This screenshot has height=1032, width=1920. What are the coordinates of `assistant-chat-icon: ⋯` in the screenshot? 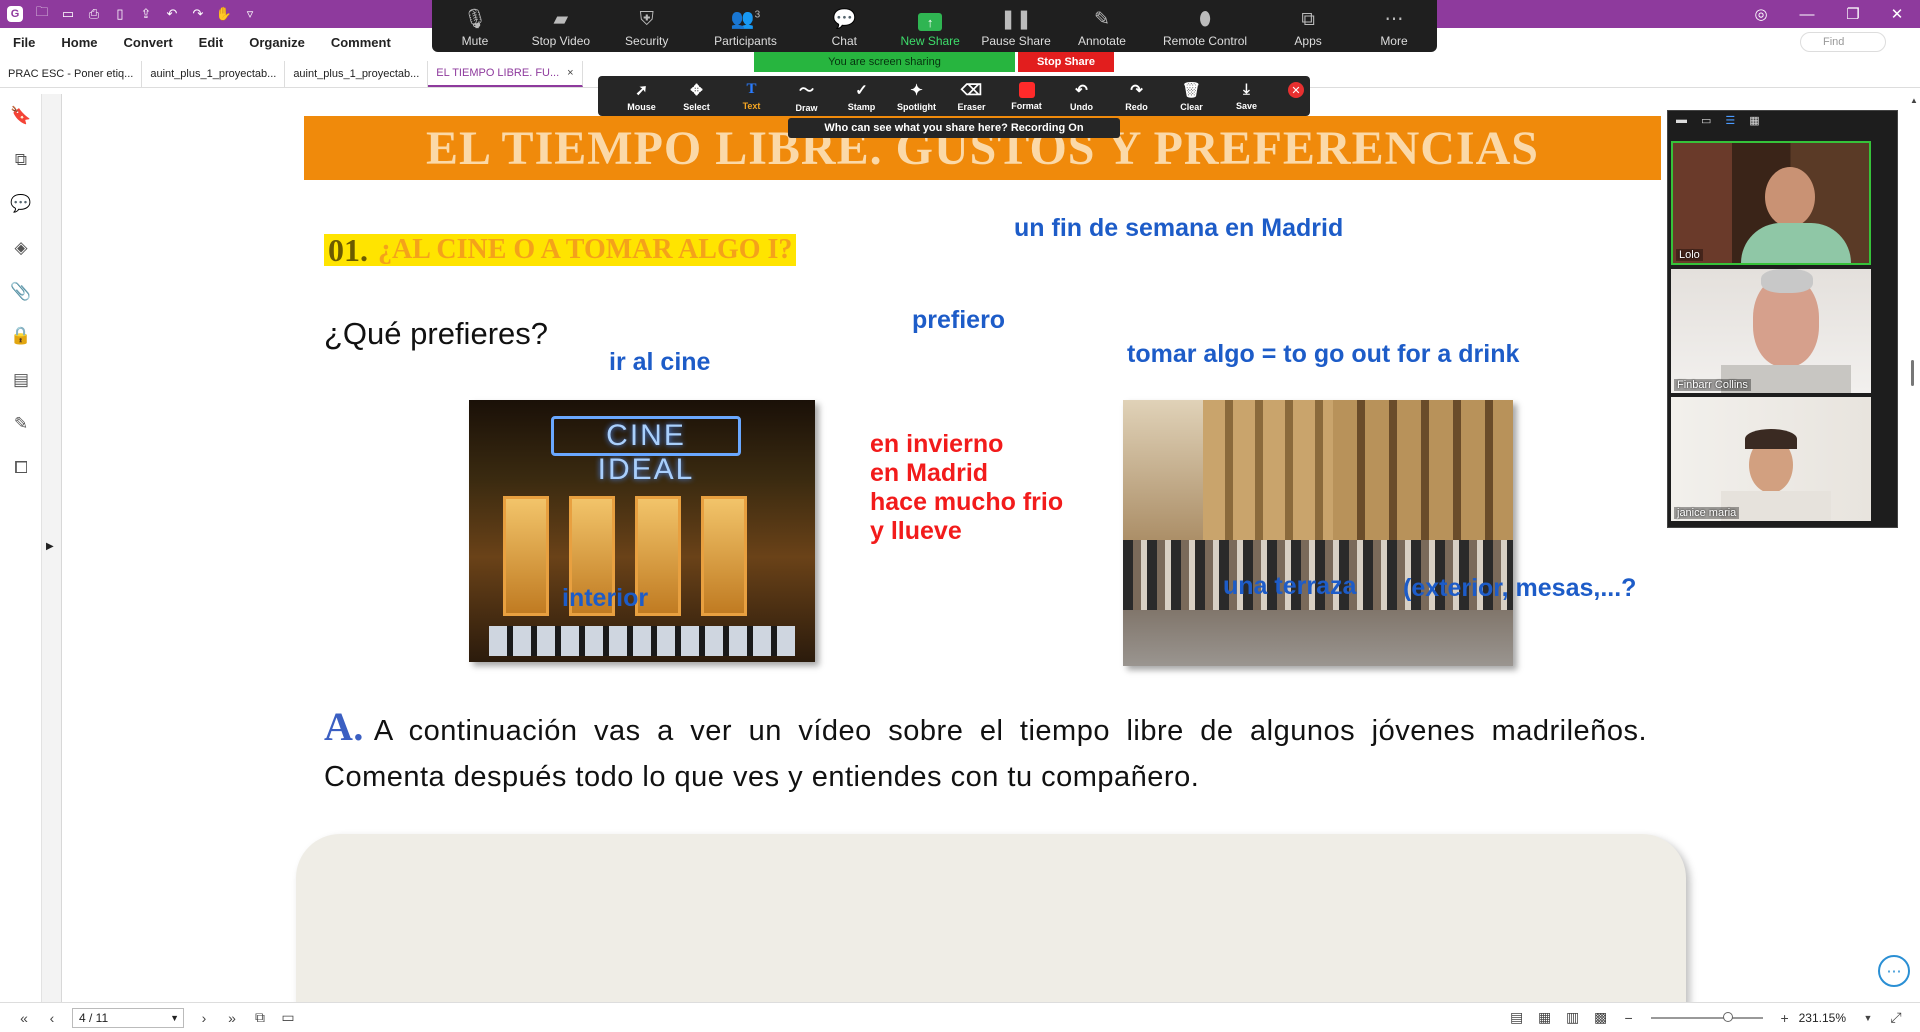 It's located at (1894, 971).